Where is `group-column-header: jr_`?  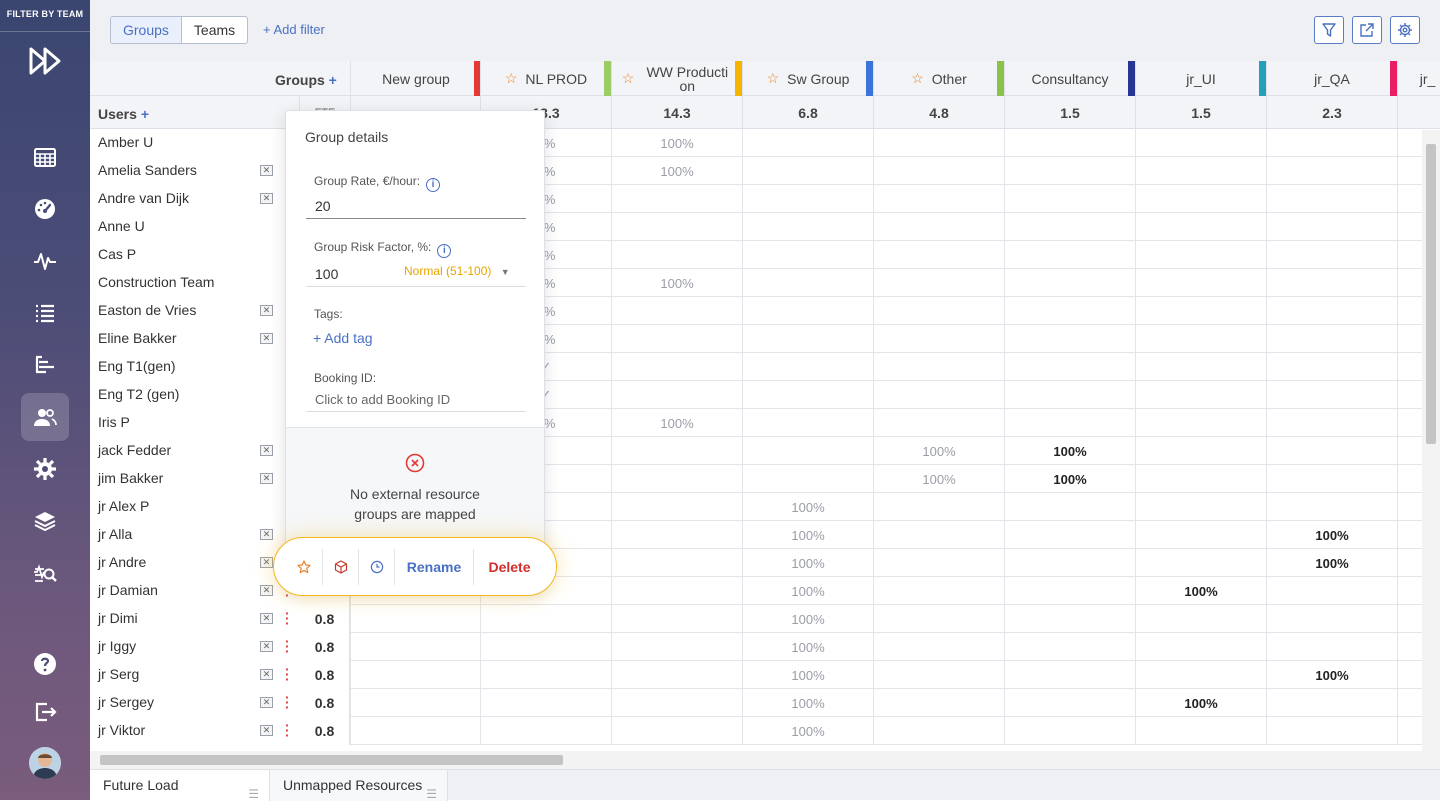
group-column-header: jr_ is located at coordinates (1418, 78).